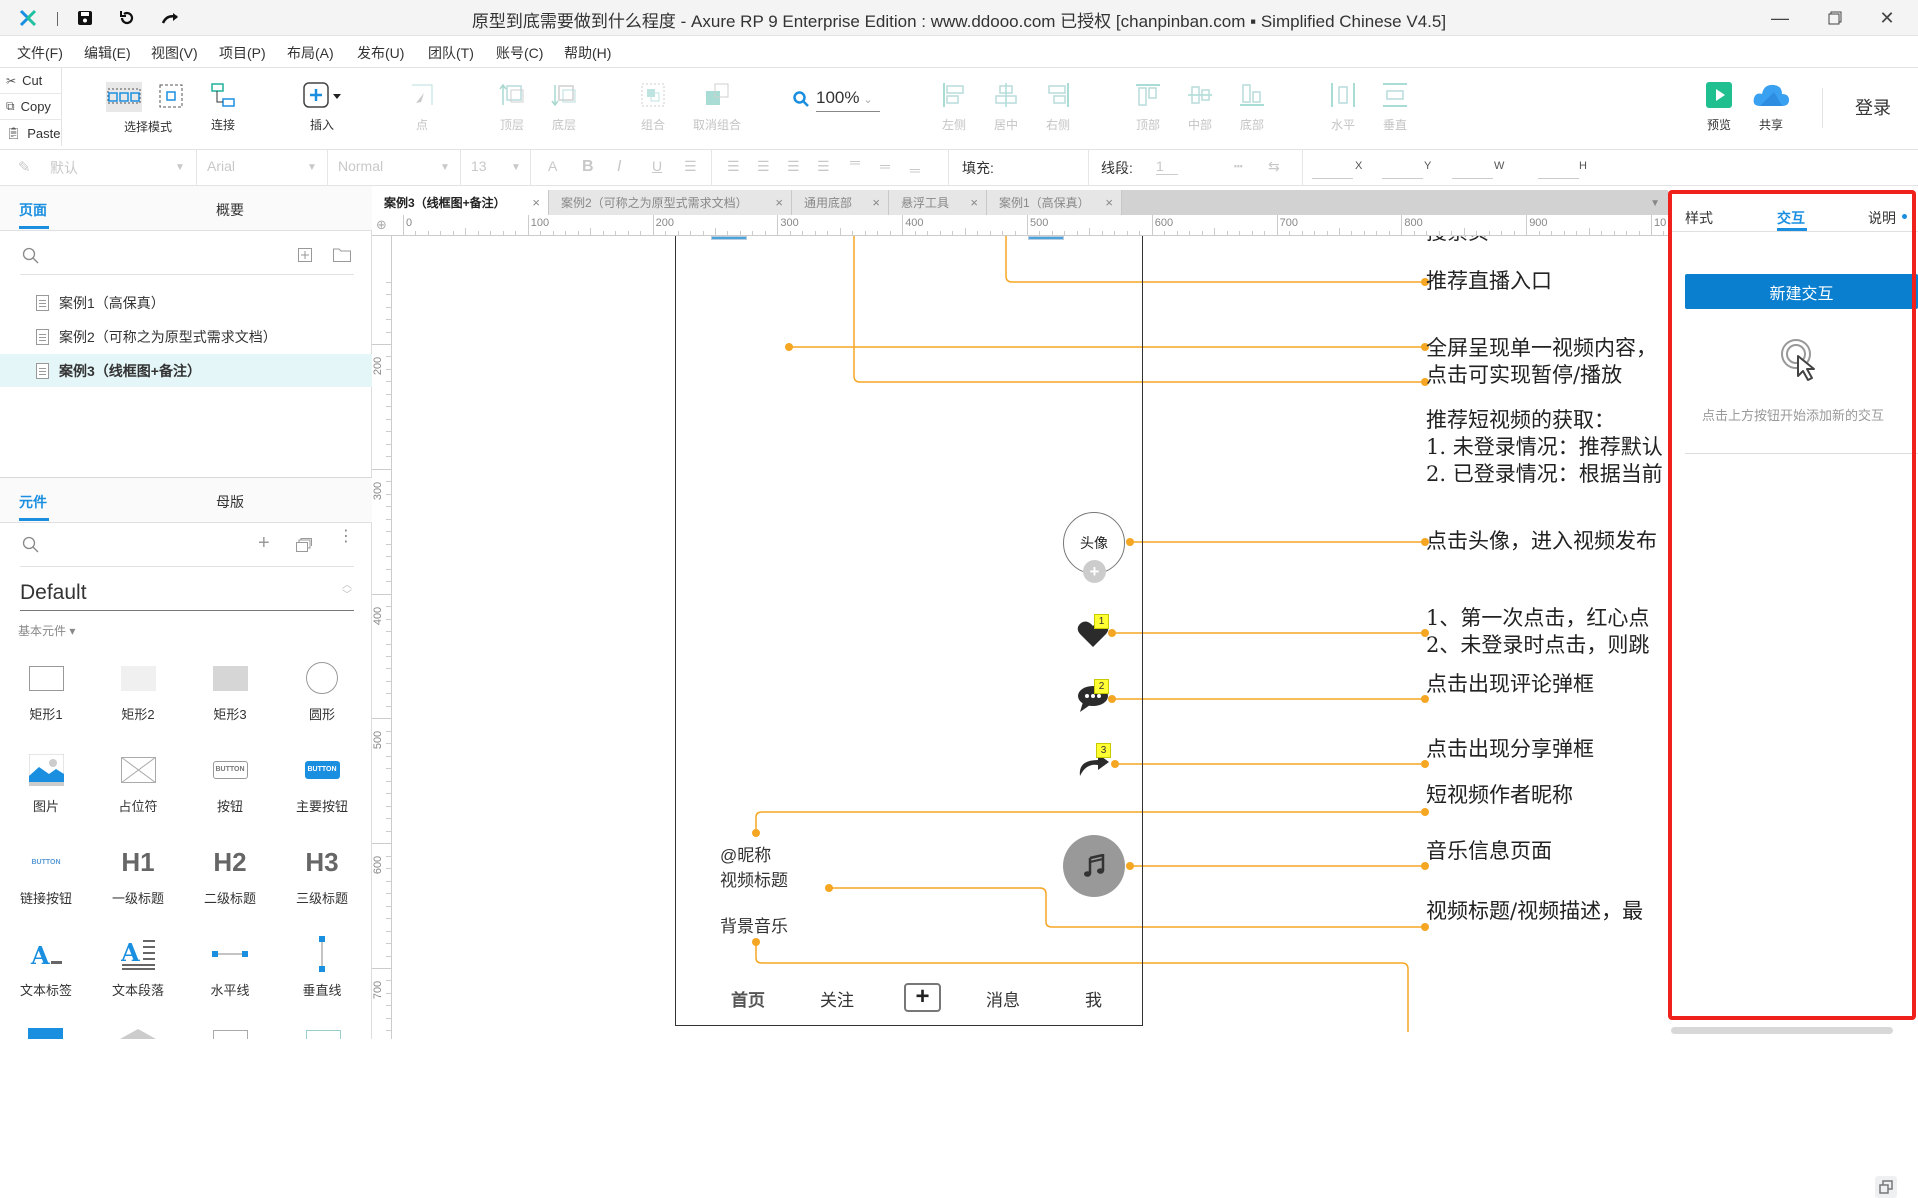 This screenshot has width=1918, height=1198. Describe the element at coordinates (230, 502) in the screenshot. I see `tab-masters: 母版` at that location.